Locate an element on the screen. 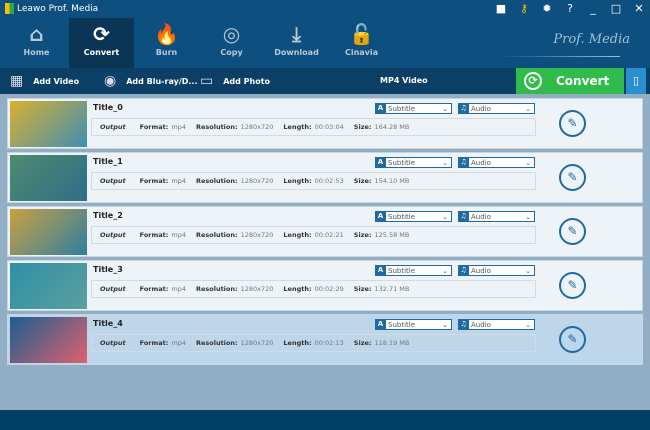 The height and width of the screenshot is (430, 650). title-name: Title_2 is located at coordinates (108, 215).